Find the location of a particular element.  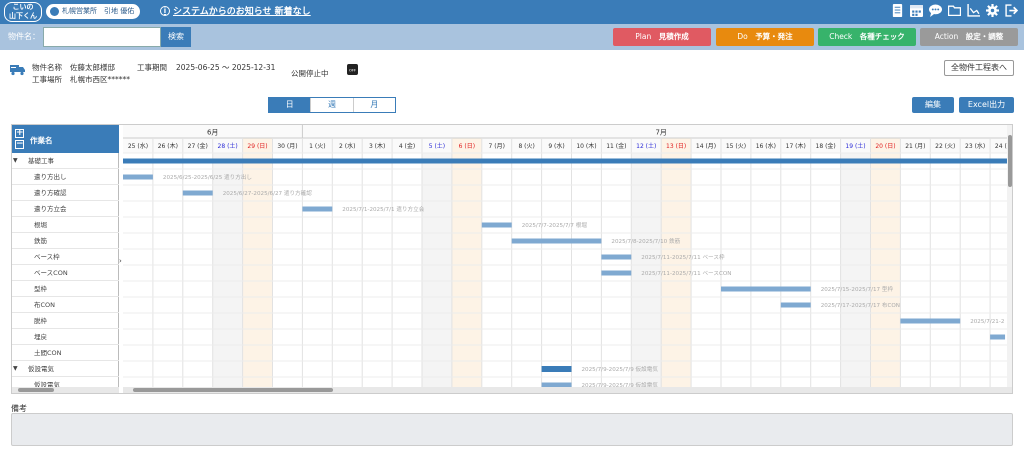

task-list-header: + − 作業名 is located at coordinates (65, 139).